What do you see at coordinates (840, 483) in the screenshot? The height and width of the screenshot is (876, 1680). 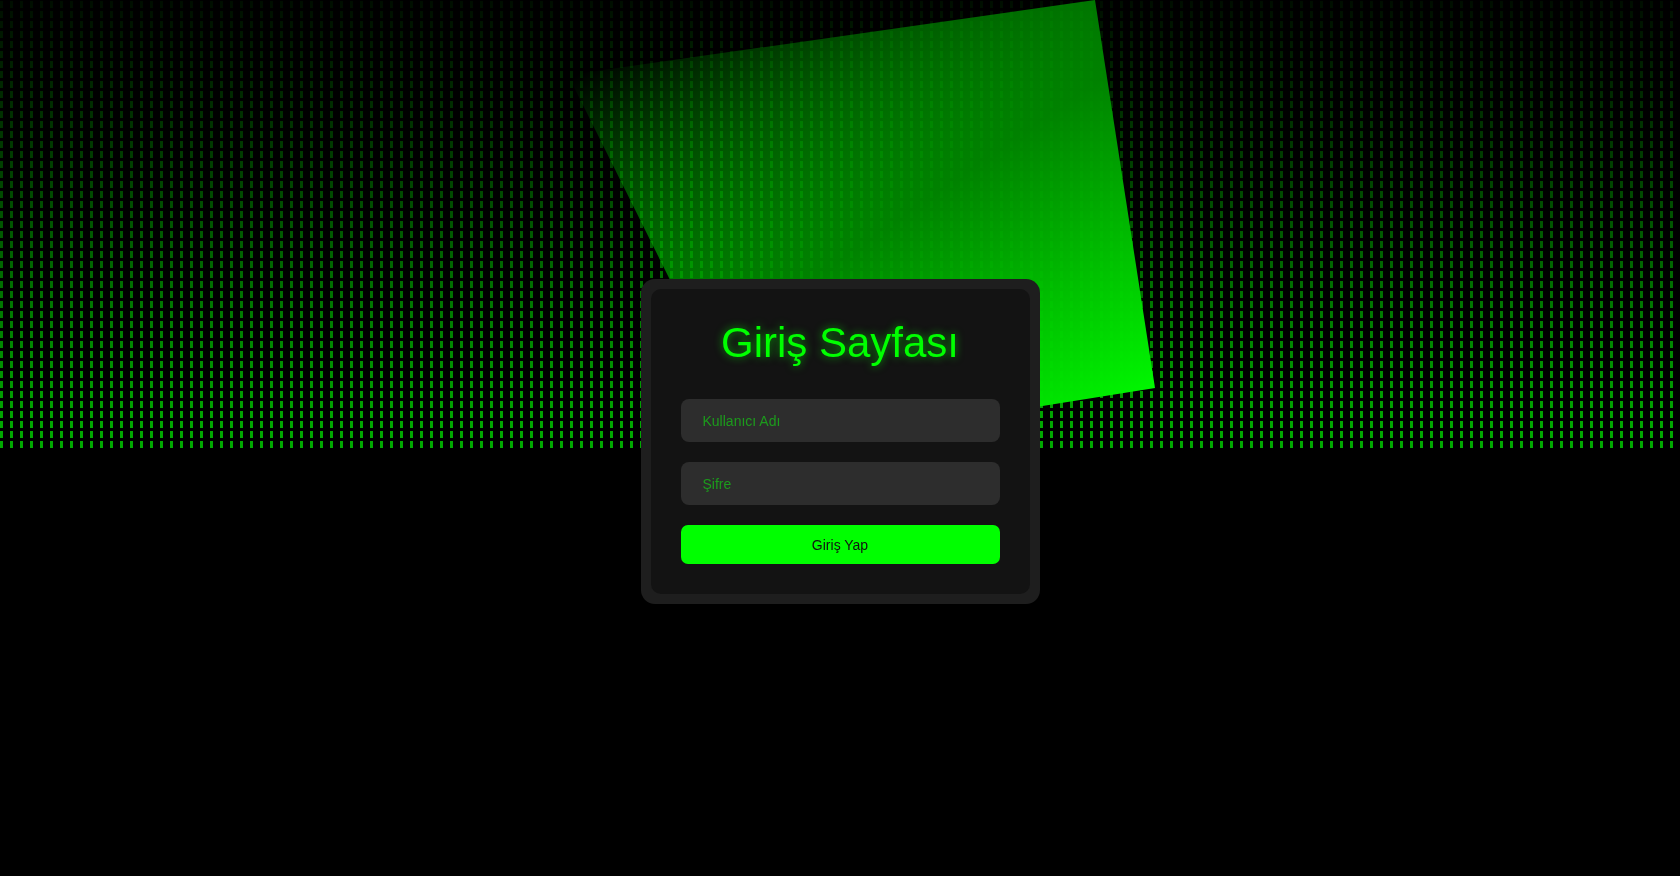 I see `input-field: Şifre` at bounding box center [840, 483].